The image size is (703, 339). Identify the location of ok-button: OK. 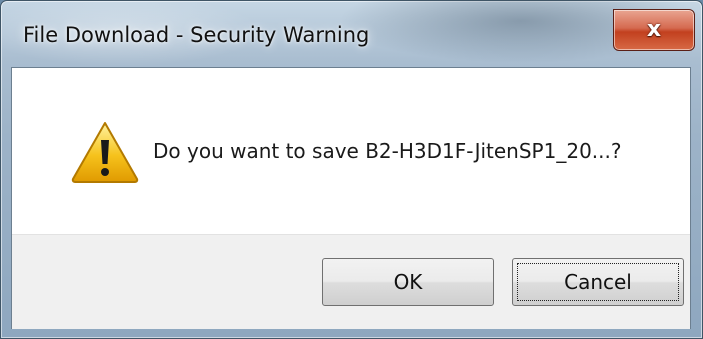
(408, 282).